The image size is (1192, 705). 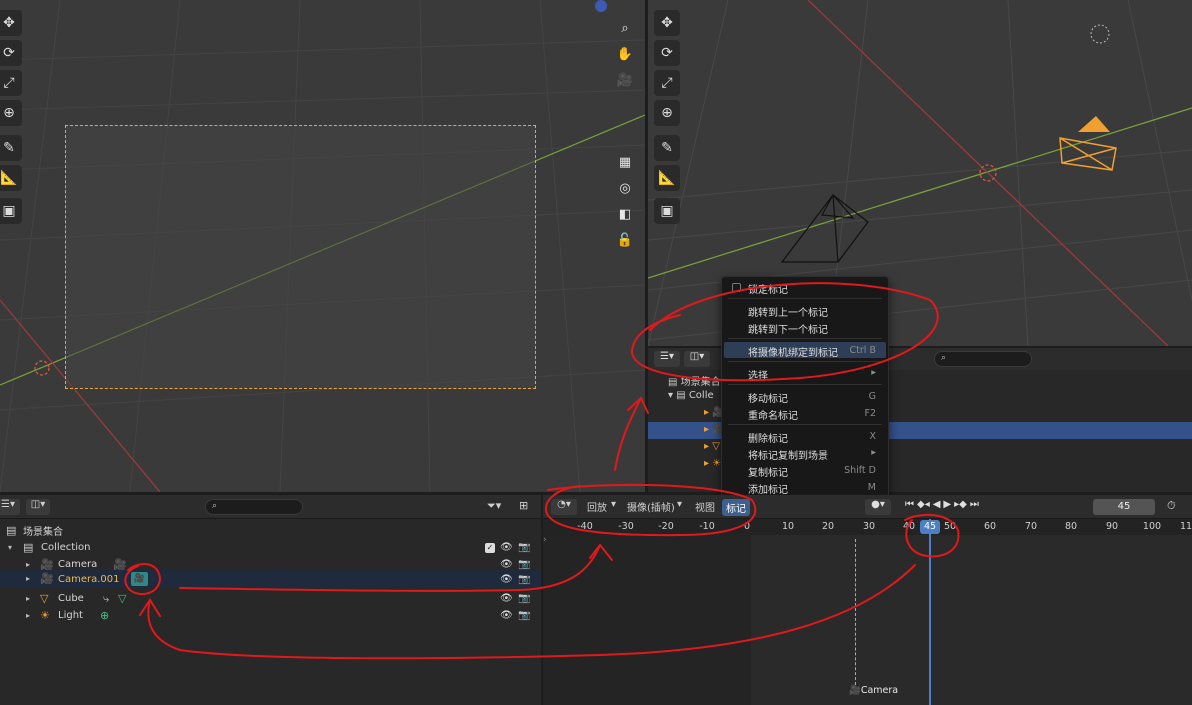 I want to click on menu-jump-next-marker: 跳转到下一个标记, so click(x=788, y=328).